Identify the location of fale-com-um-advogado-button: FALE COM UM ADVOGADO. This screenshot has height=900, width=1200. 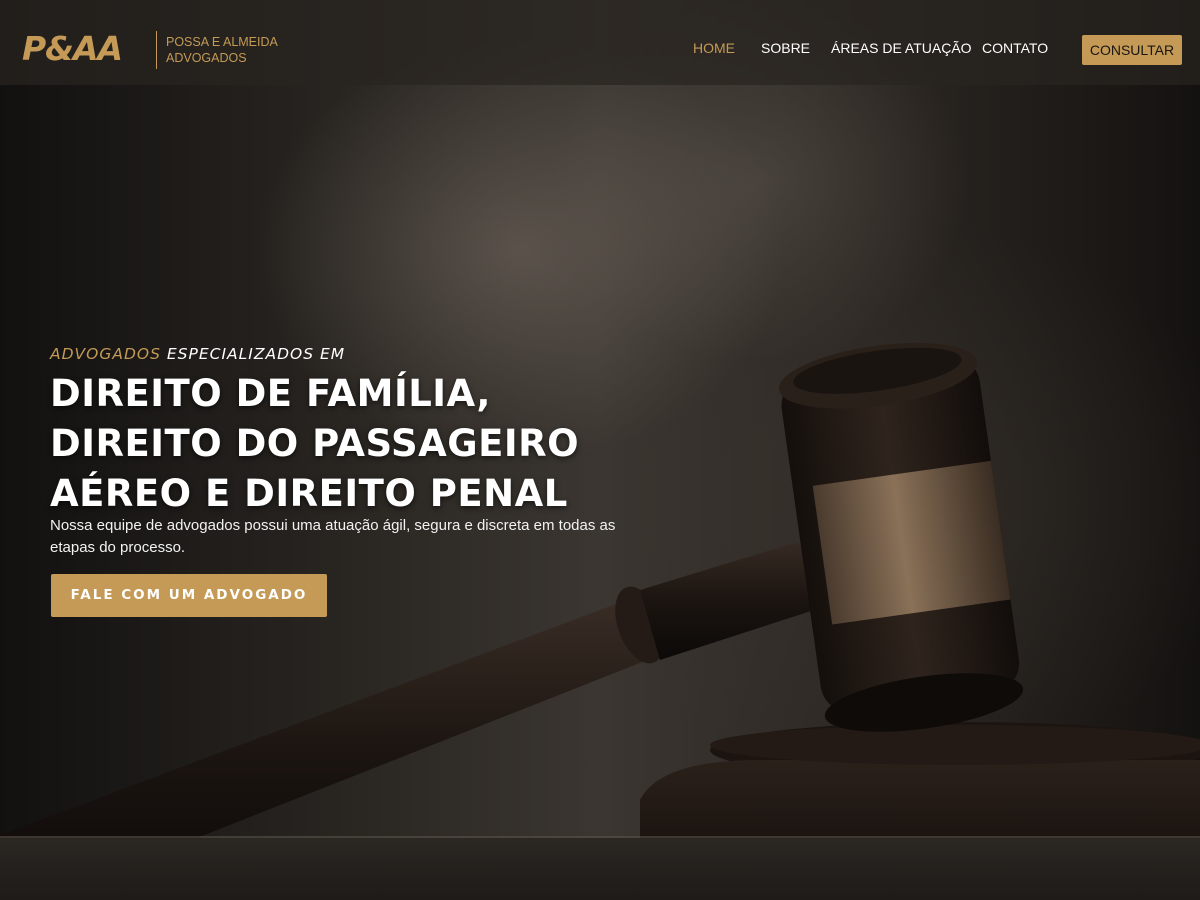
(189, 595).